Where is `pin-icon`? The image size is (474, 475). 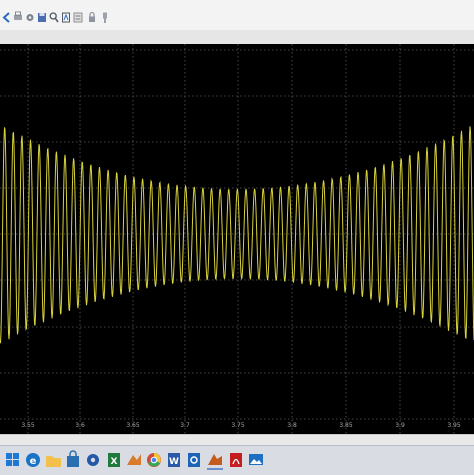 pin-icon is located at coordinates (105, 17).